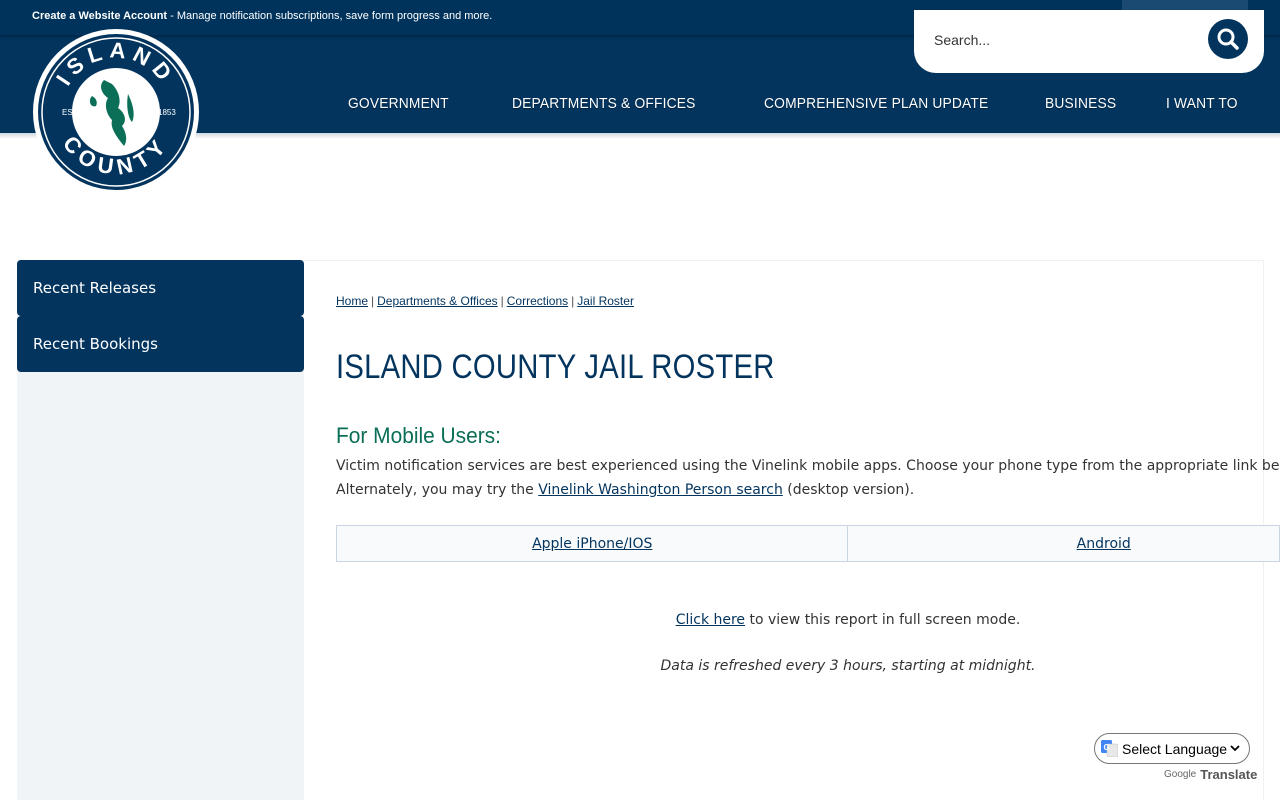 This screenshot has width=1280, height=800. What do you see at coordinates (604, 103) in the screenshot?
I see `nav-departments-offices: DEPARTMENTS & OFFICES` at bounding box center [604, 103].